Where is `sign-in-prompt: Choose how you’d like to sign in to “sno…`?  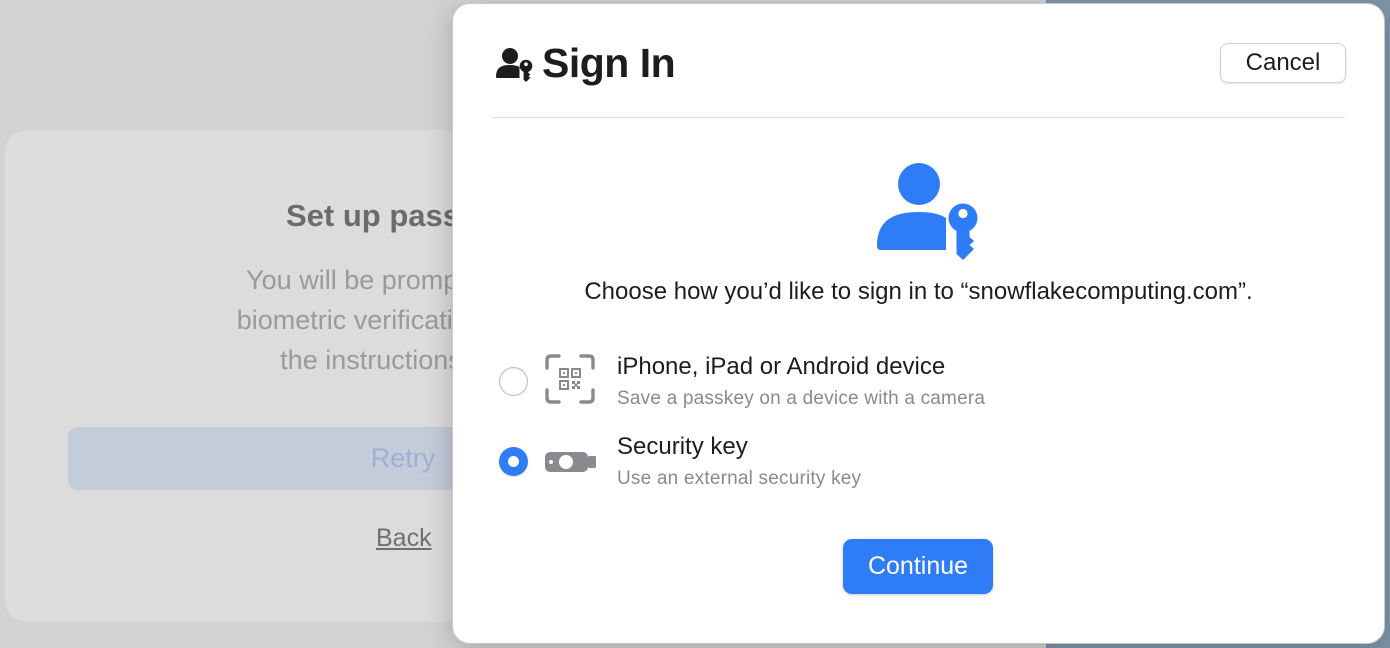 sign-in-prompt: Choose how you’d like to sign in to “sno… is located at coordinates (918, 291).